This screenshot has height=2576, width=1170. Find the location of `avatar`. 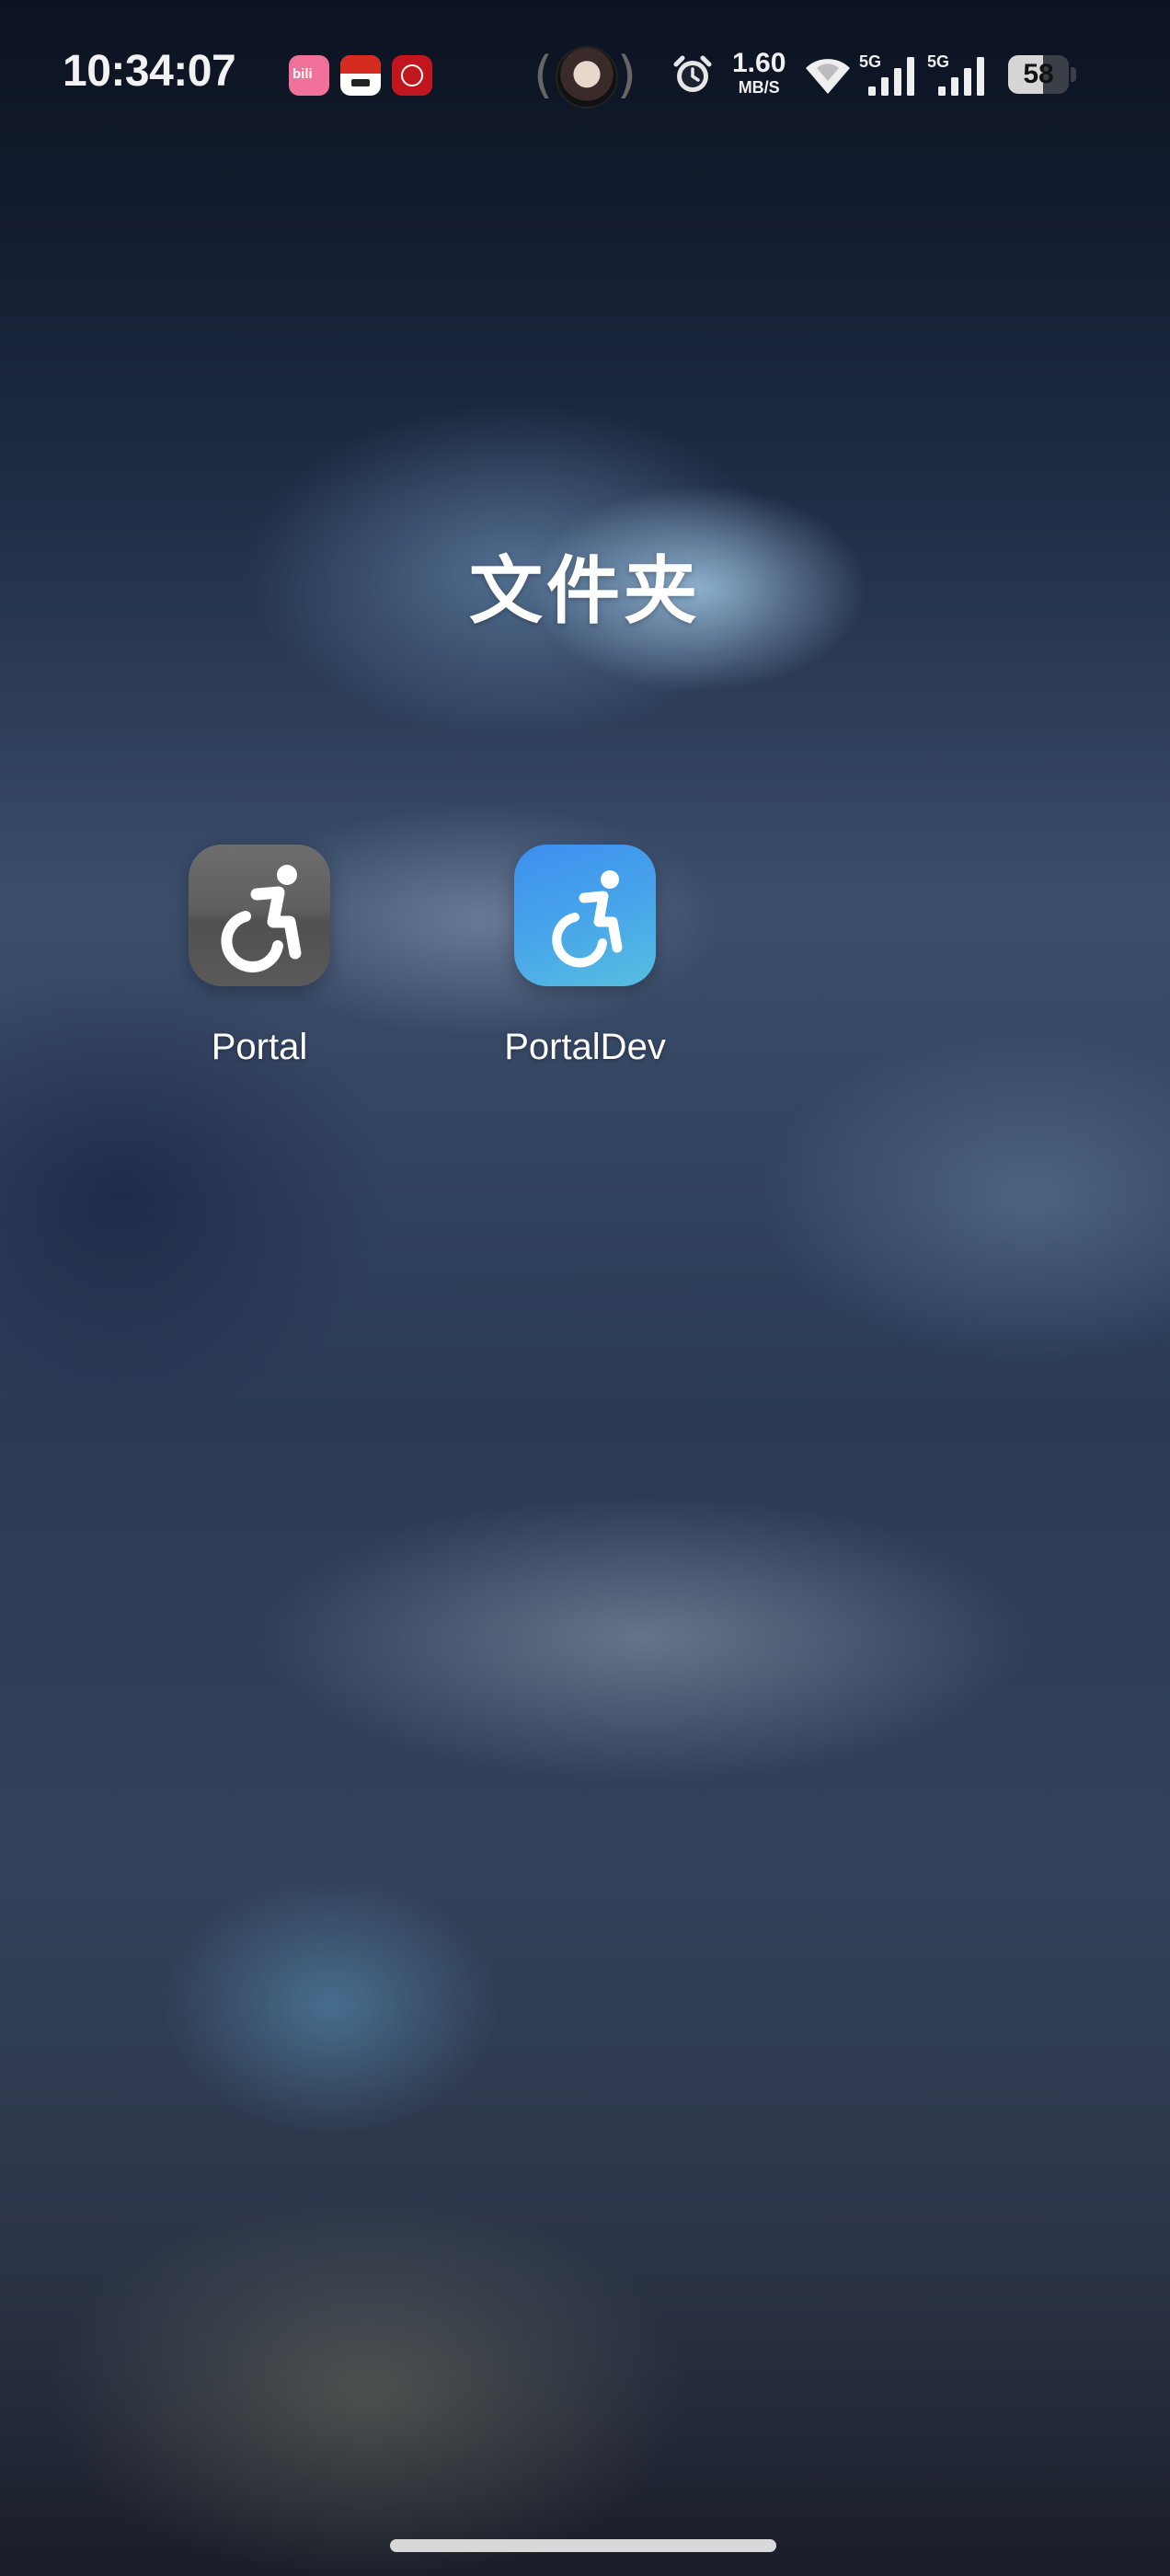

avatar is located at coordinates (587, 77).